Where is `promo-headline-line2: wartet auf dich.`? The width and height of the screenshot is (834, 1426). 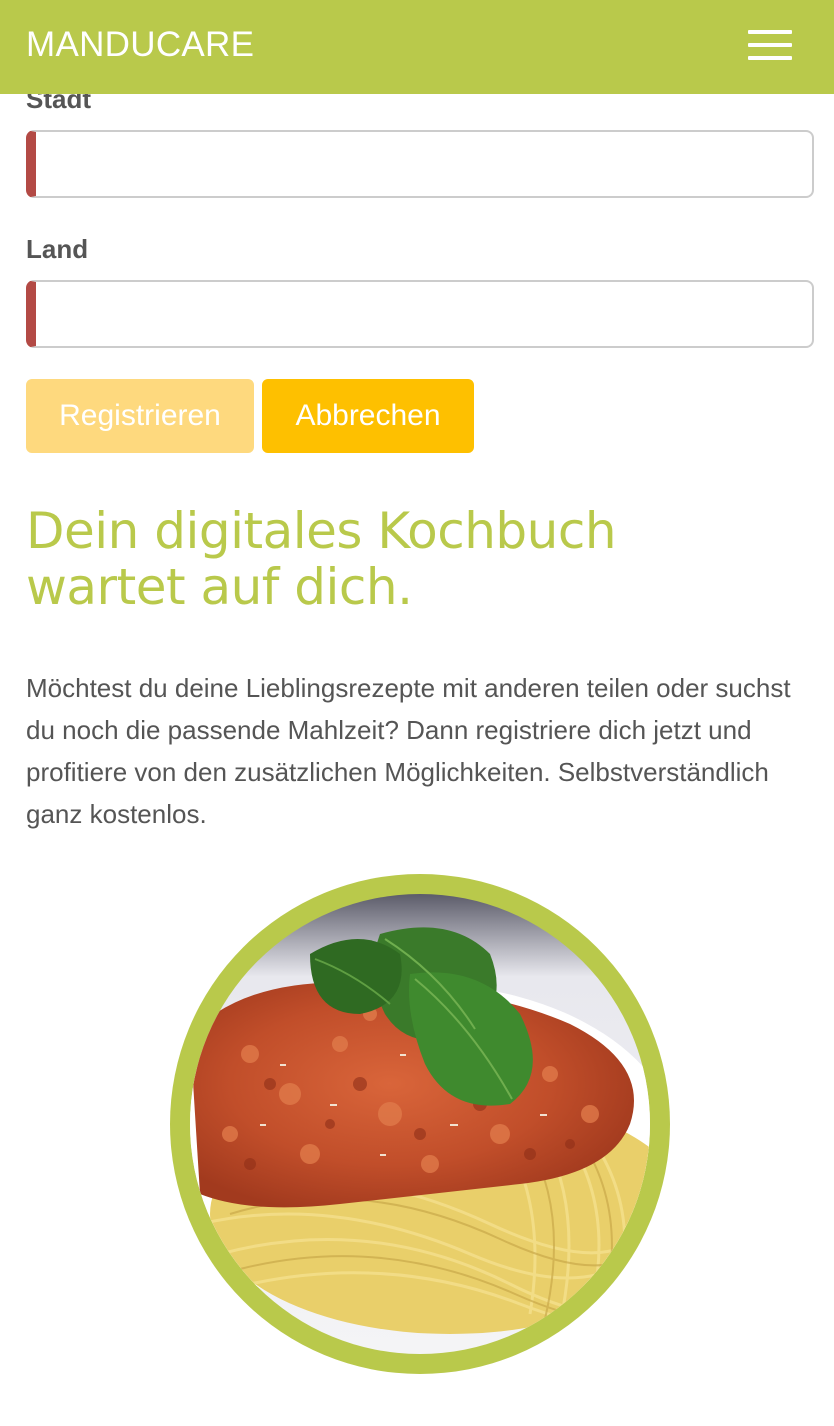
promo-headline-line2: wartet auf dich. is located at coordinates (219, 587).